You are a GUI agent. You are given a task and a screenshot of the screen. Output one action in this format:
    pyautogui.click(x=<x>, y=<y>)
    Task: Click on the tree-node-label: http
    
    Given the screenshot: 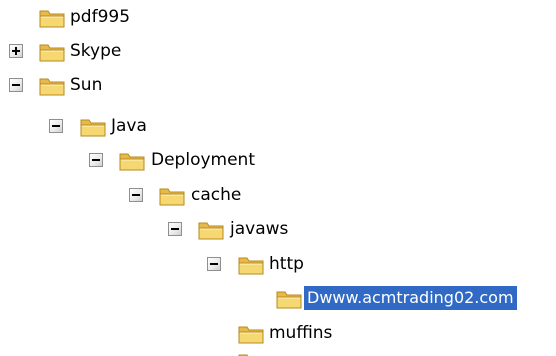 What is the action you would take?
    pyautogui.click(x=286, y=264)
    